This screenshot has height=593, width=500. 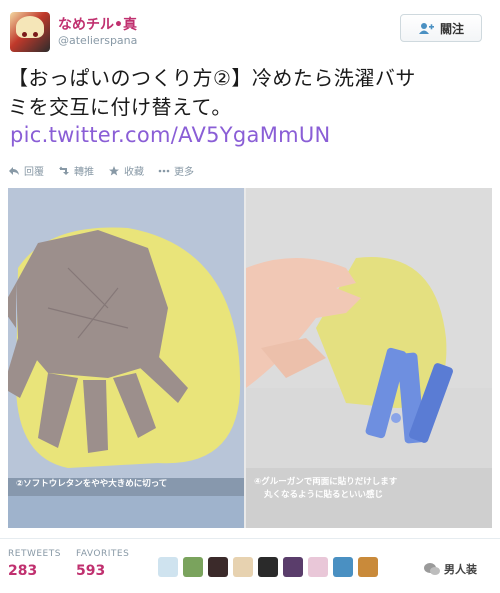 I want to click on media-link: pic.twitter.com/AV5YgaMmUN, so click(x=170, y=135).